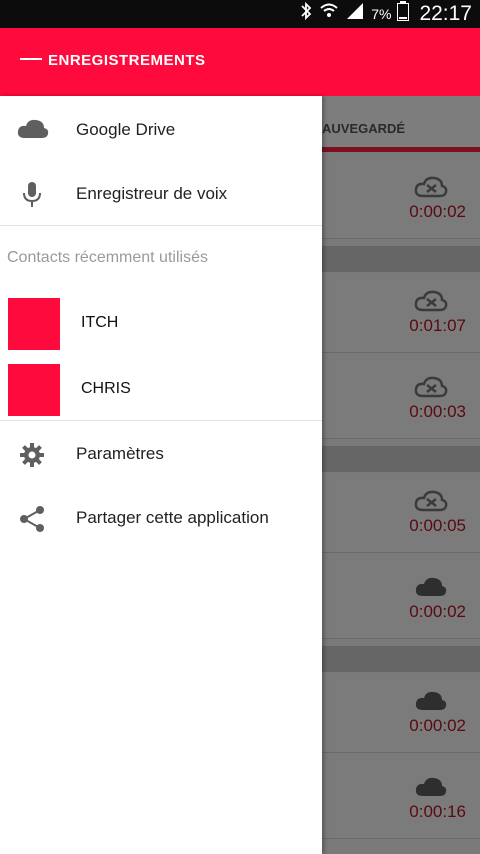 Image resolution: width=480 pixels, height=854 pixels. Describe the element at coordinates (161, 326) in the screenshot. I see `contact-item: ITCH` at that location.